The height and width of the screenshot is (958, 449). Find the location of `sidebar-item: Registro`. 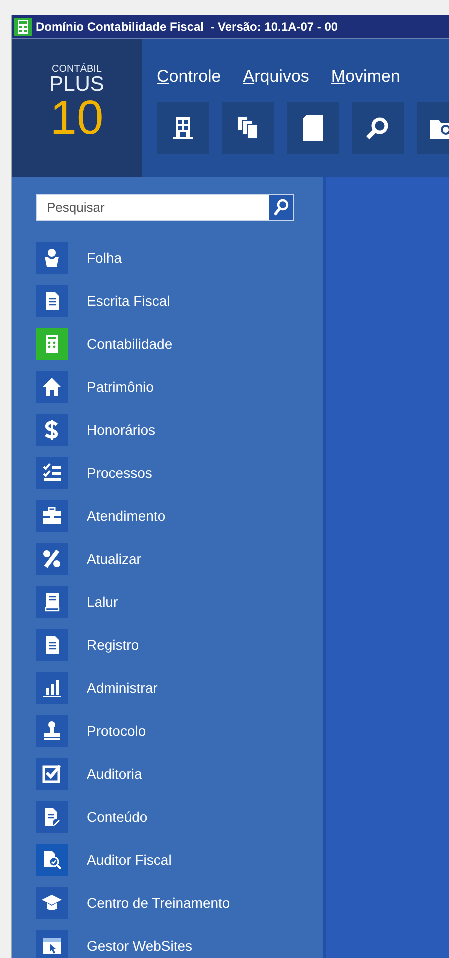

sidebar-item: Registro is located at coordinates (179, 644).